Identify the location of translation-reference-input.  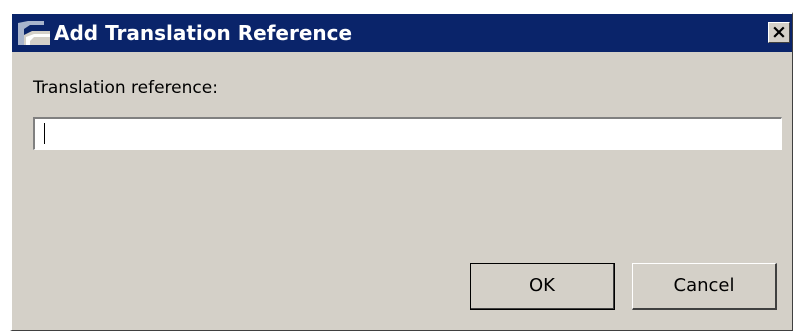
(407, 133).